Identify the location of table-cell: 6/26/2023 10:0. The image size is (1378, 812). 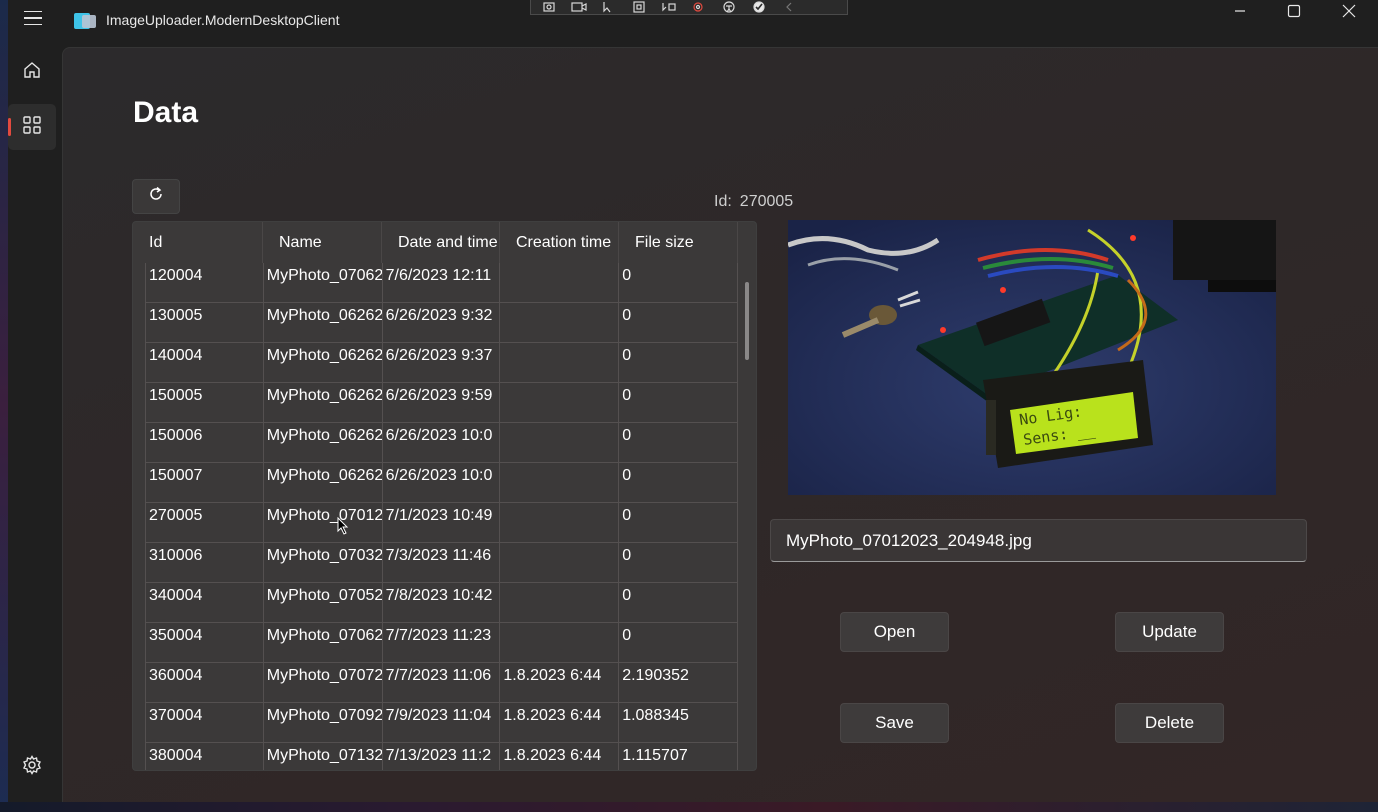
(442, 482).